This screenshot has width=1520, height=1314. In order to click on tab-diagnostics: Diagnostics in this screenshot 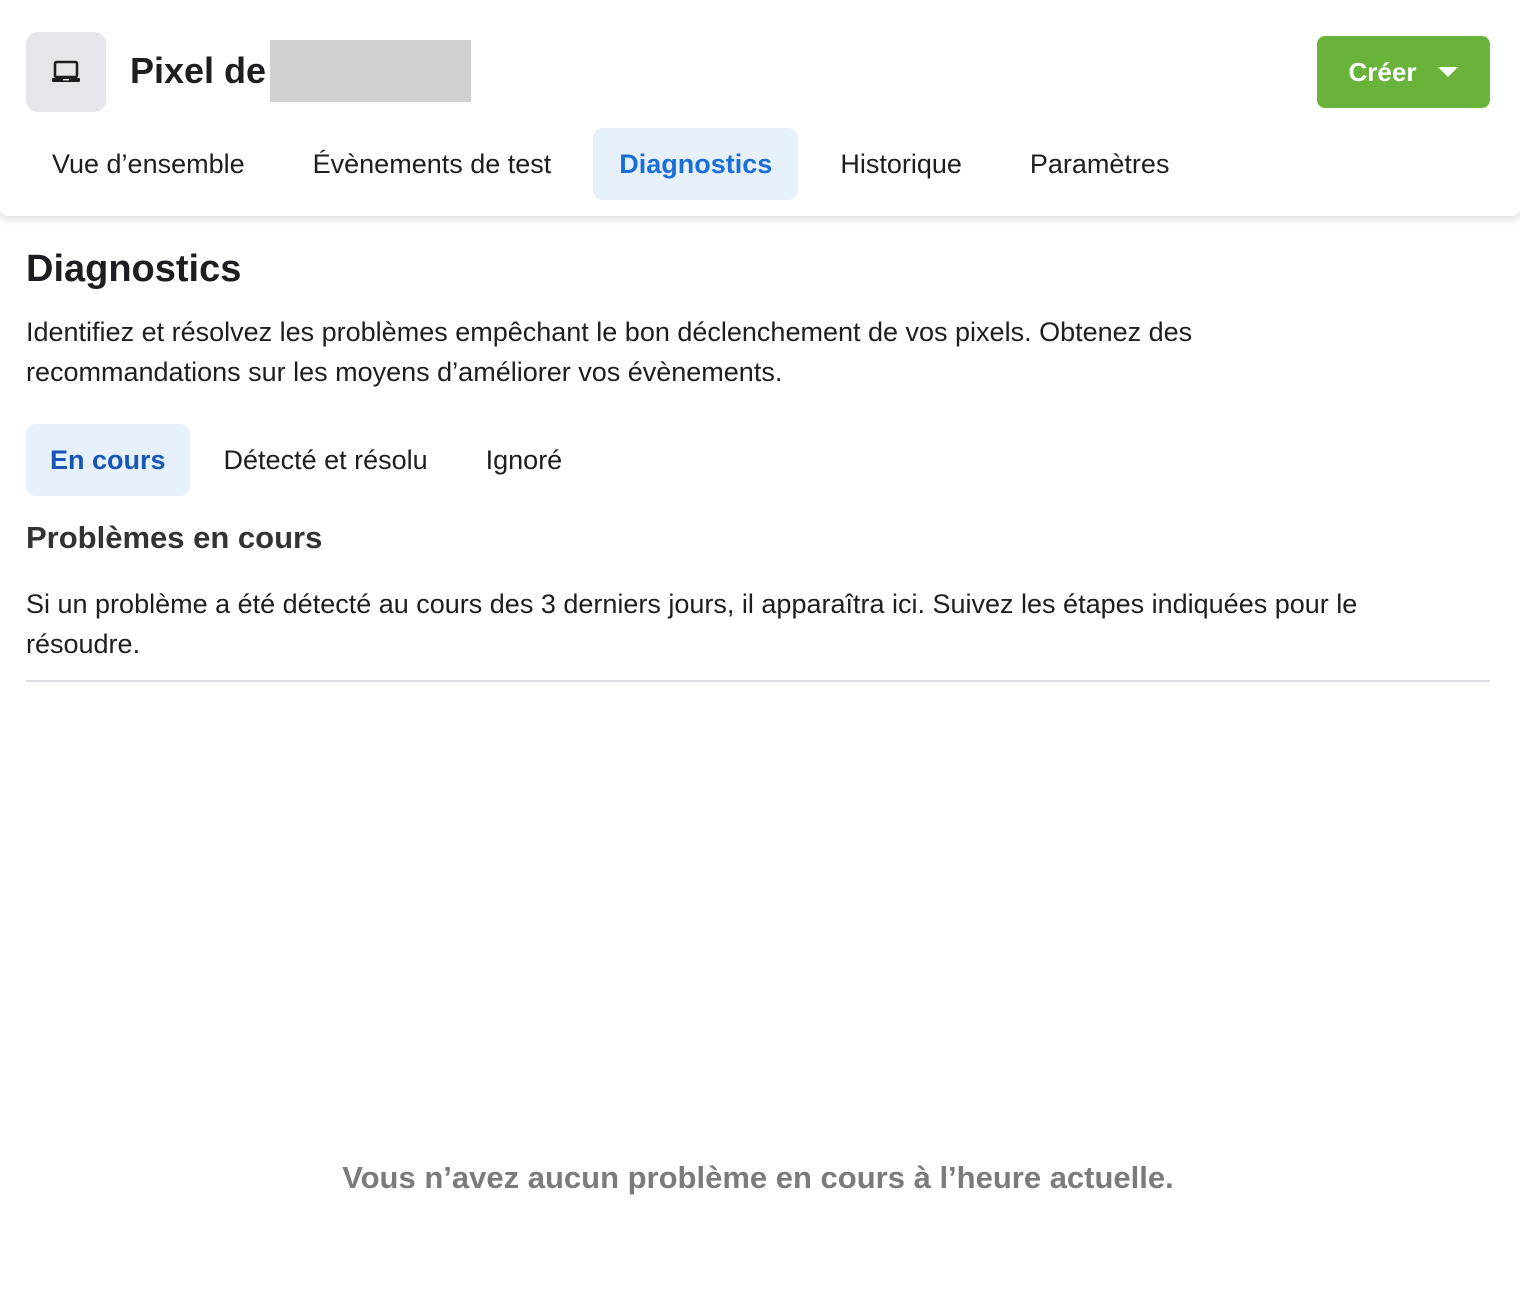, I will do `click(696, 164)`.